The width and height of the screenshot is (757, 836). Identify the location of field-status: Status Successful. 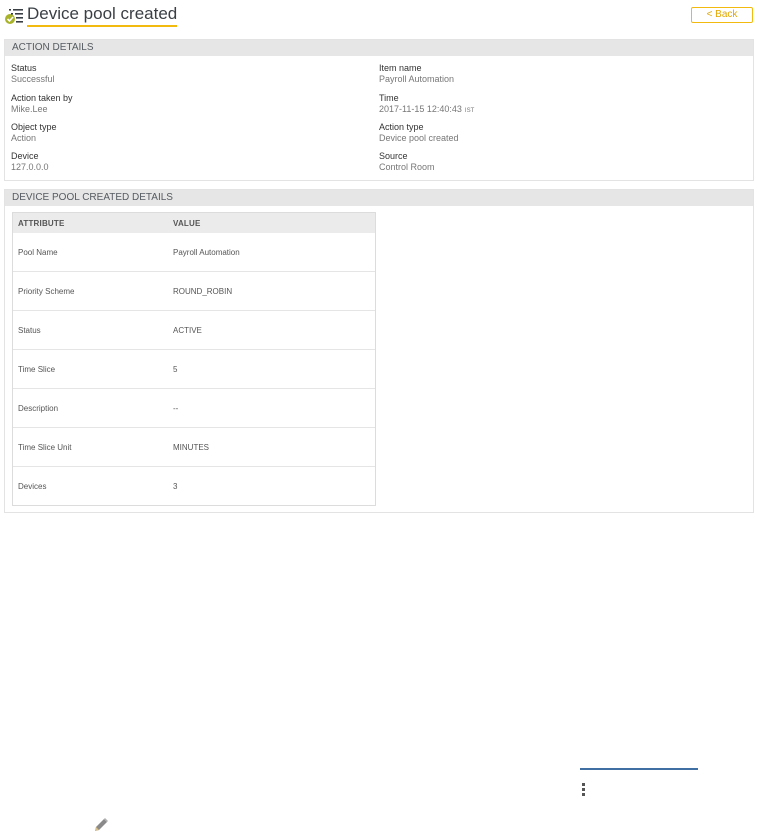
(33, 74).